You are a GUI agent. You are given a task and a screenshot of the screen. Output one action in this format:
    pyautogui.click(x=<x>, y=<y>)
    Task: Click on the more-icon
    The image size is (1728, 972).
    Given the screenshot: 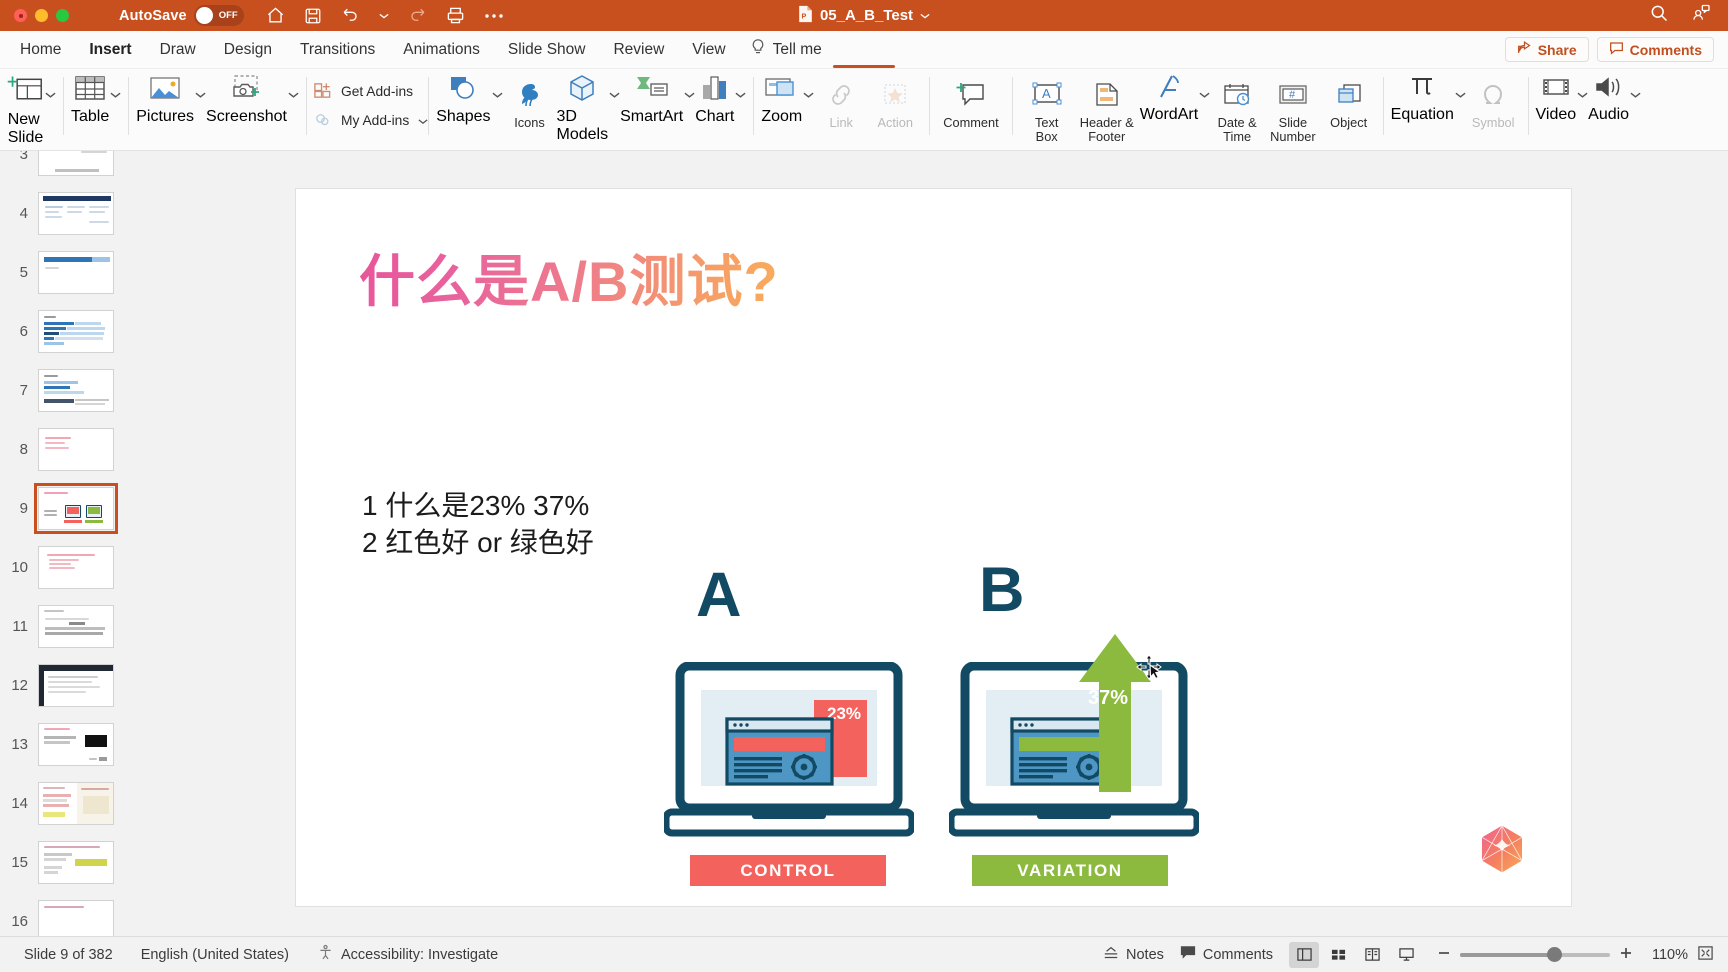 What is the action you would take?
    pyautogui.click(x=494, y=16)
    